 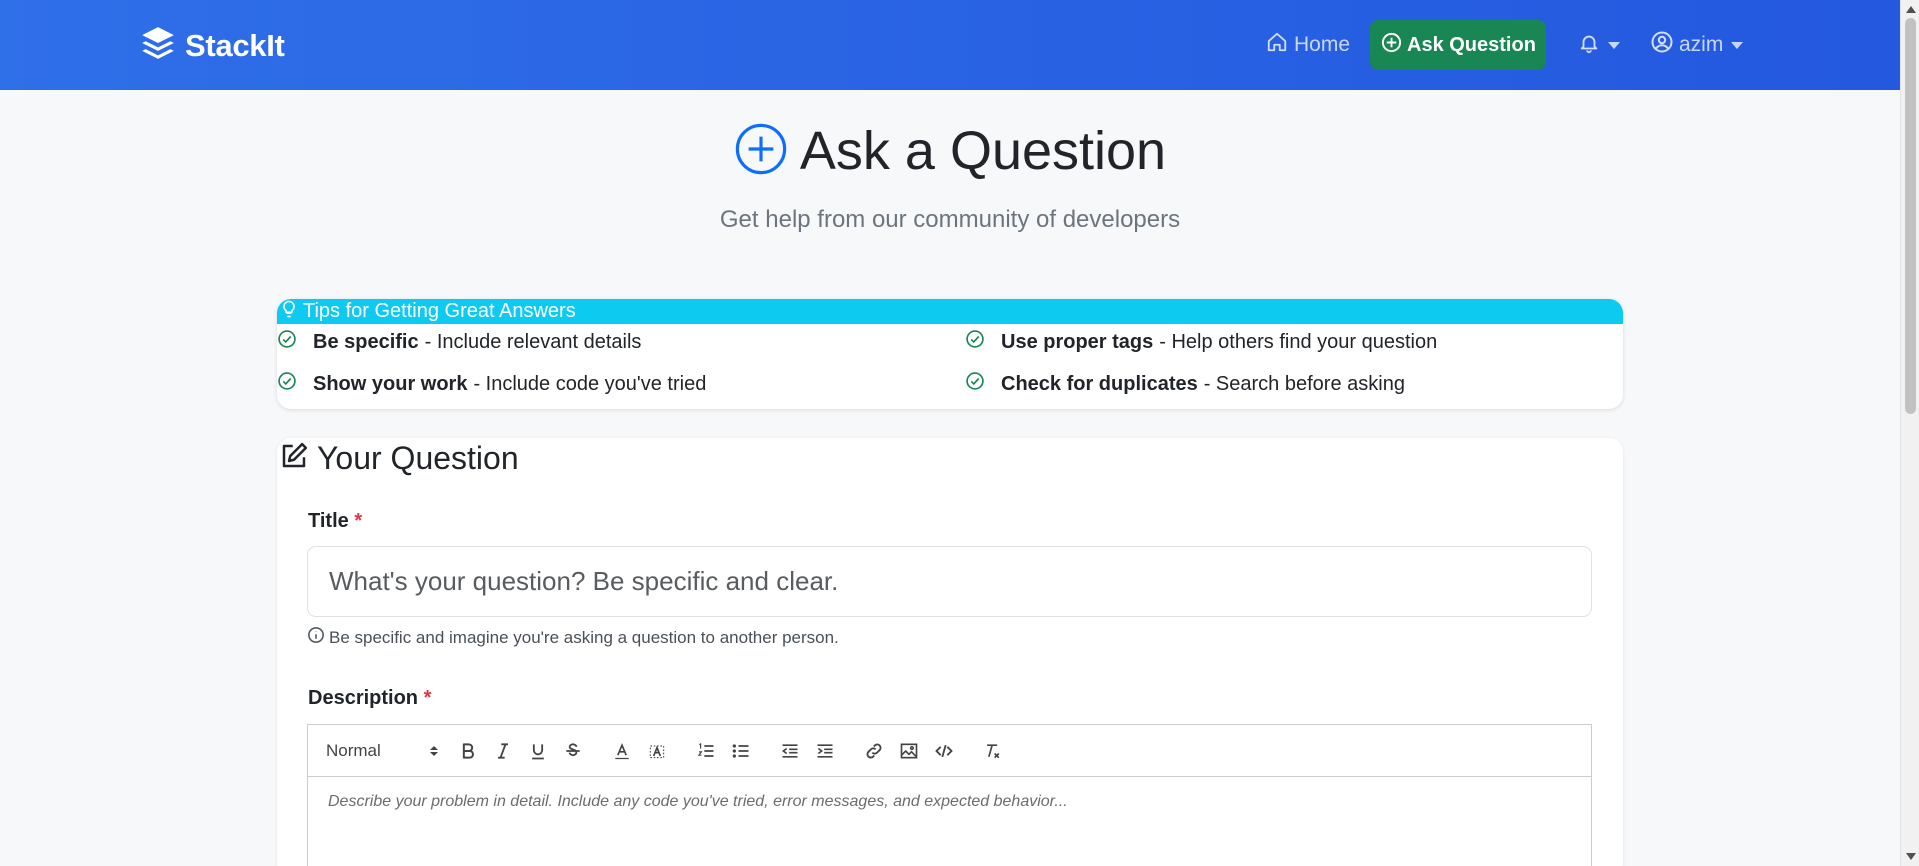 I want to click on person-circle-icon, so click(x=1664, y=45).